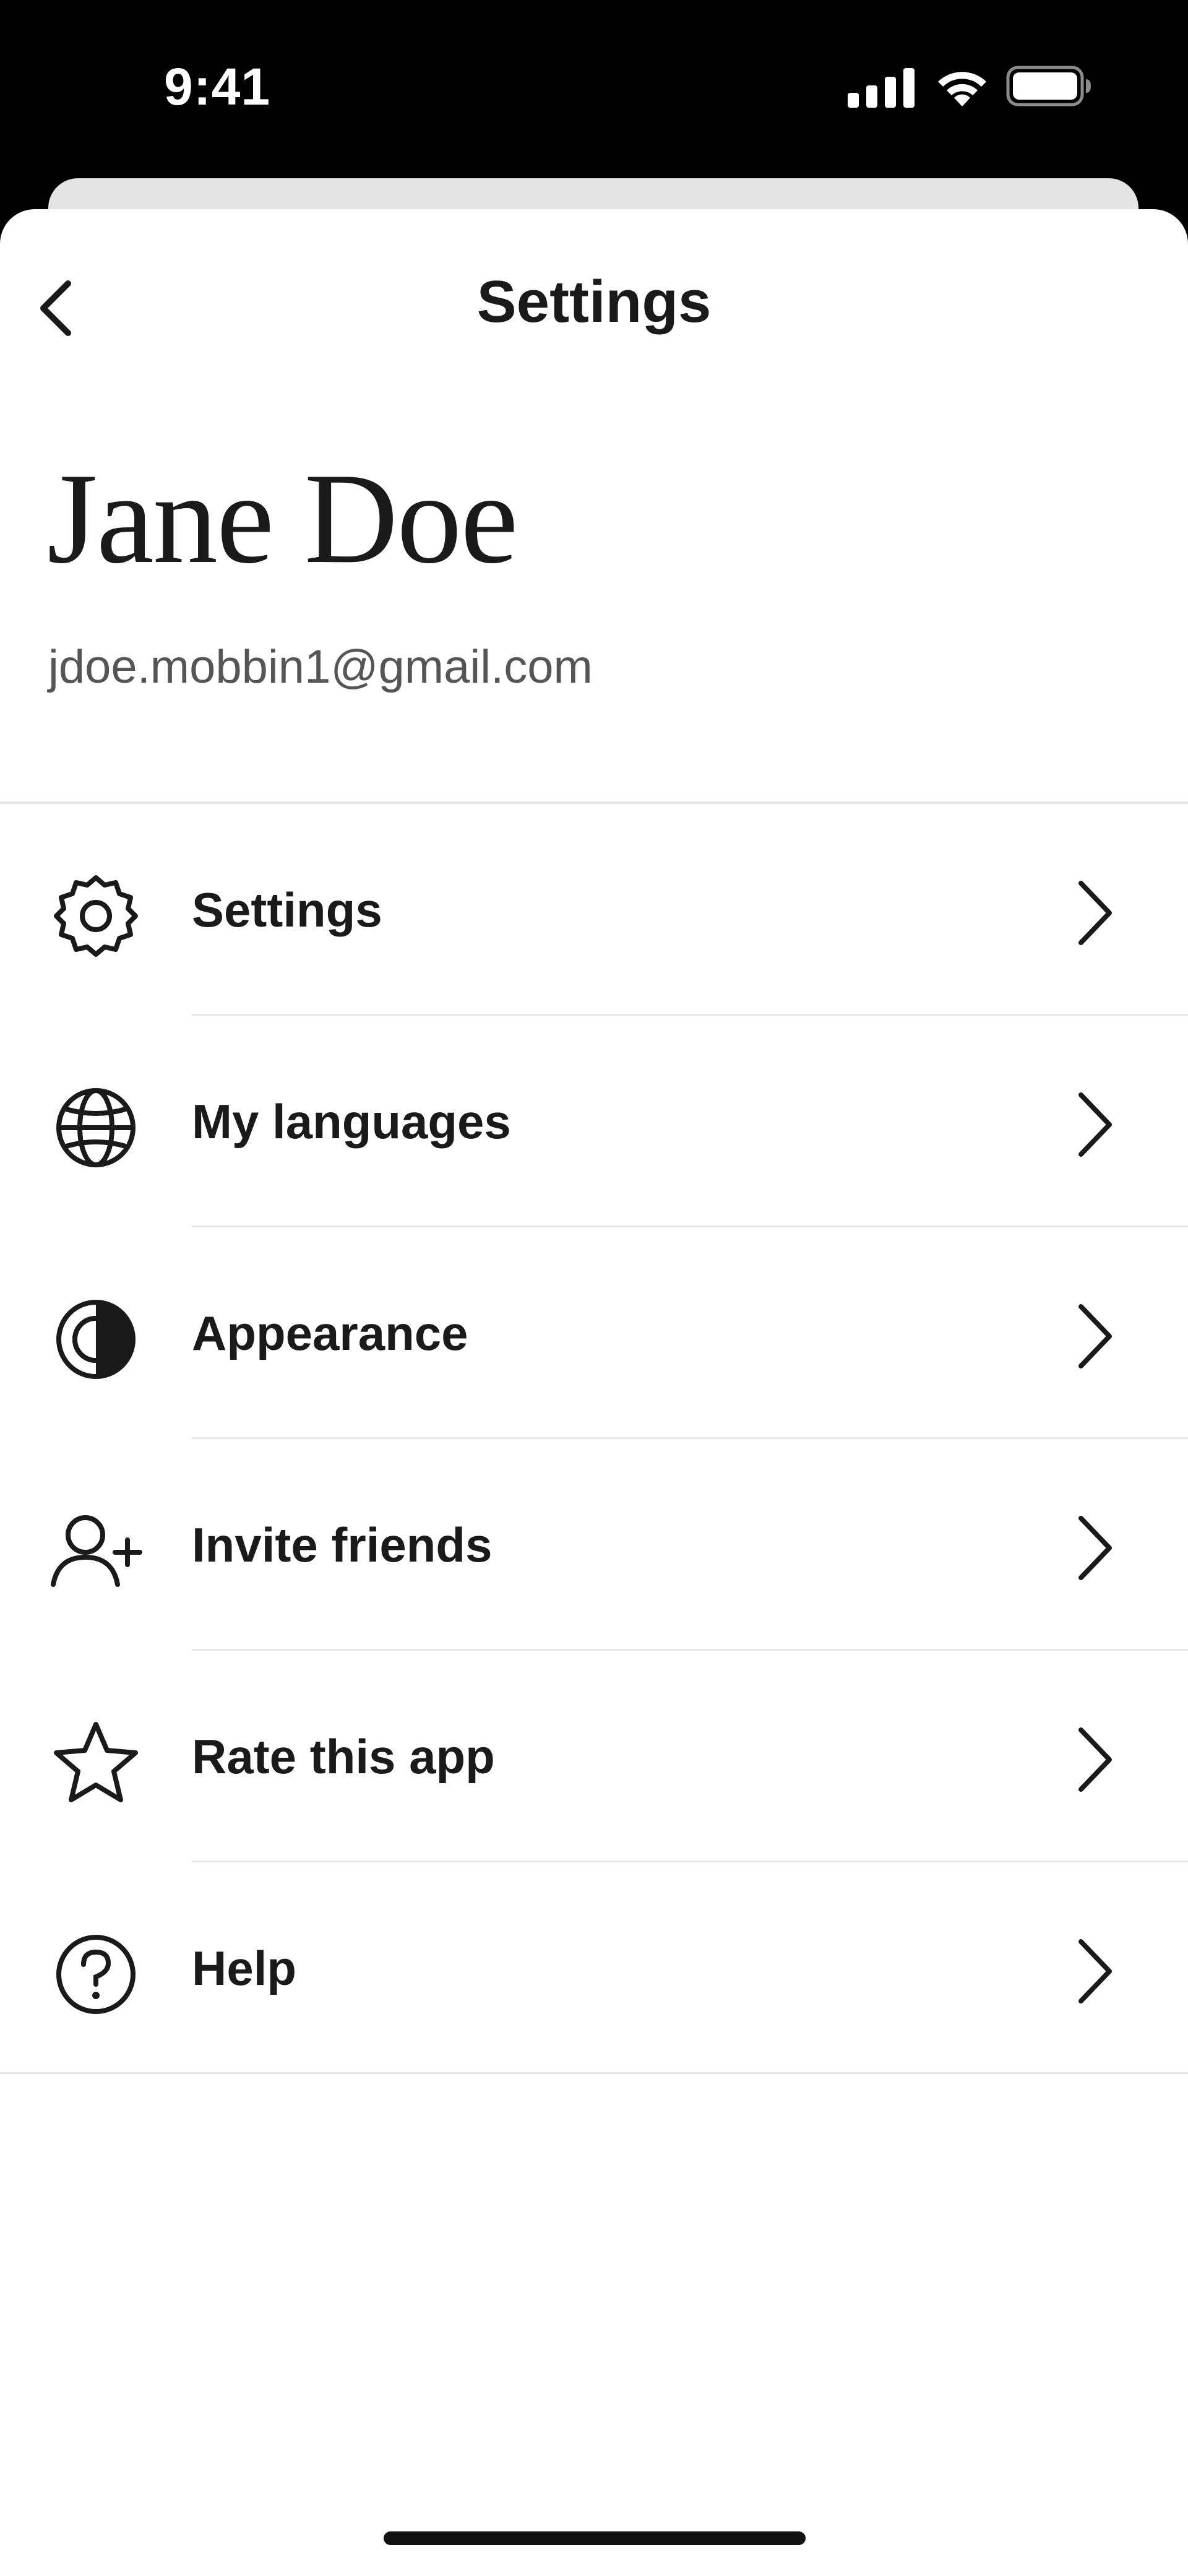  I want to click on profile-name: Jane Doe, so click(283, 518).